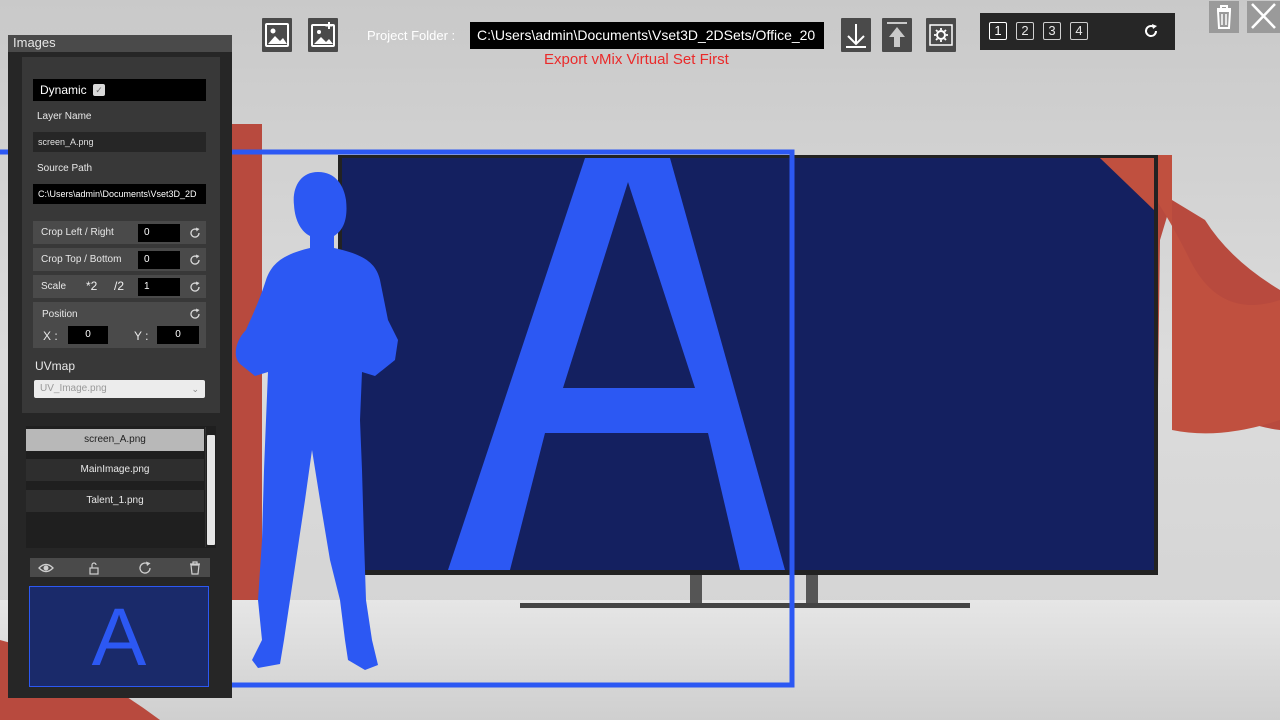 The image size is (1280, 720). Describe the element at coordinates (159, 233) in the screenshot. I see `crop-lr-input: 0` at that location.